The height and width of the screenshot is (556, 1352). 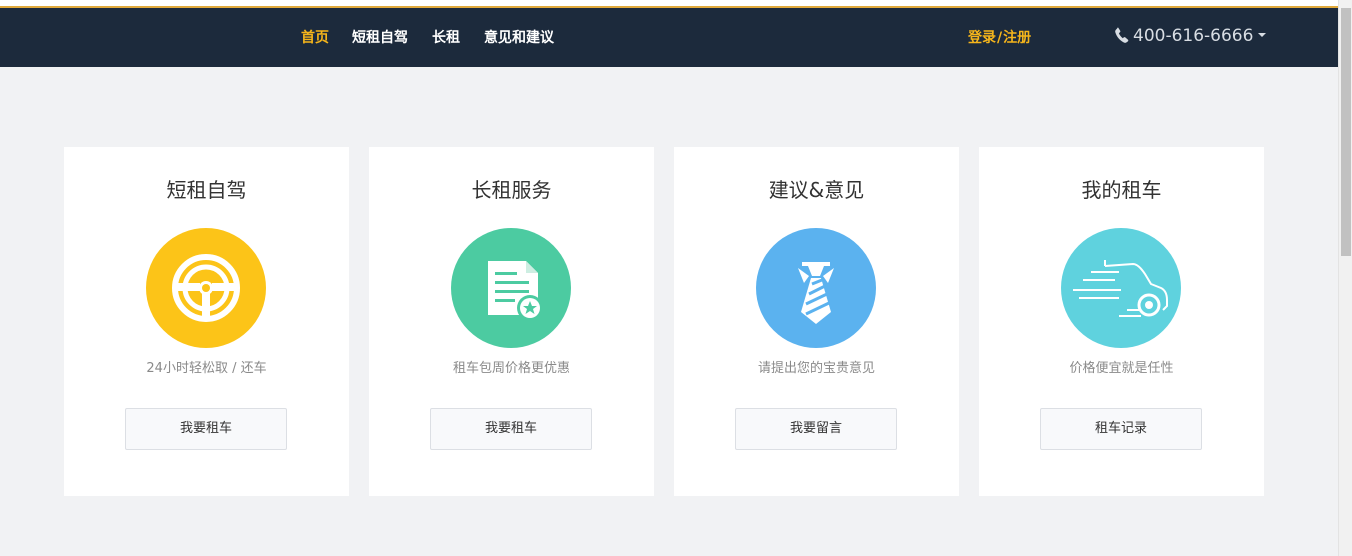 What do you see at coordinates (446, 38) in the screenshot?
I see `nav-item-long-rent: 长租` at bounding box center [446, 38].